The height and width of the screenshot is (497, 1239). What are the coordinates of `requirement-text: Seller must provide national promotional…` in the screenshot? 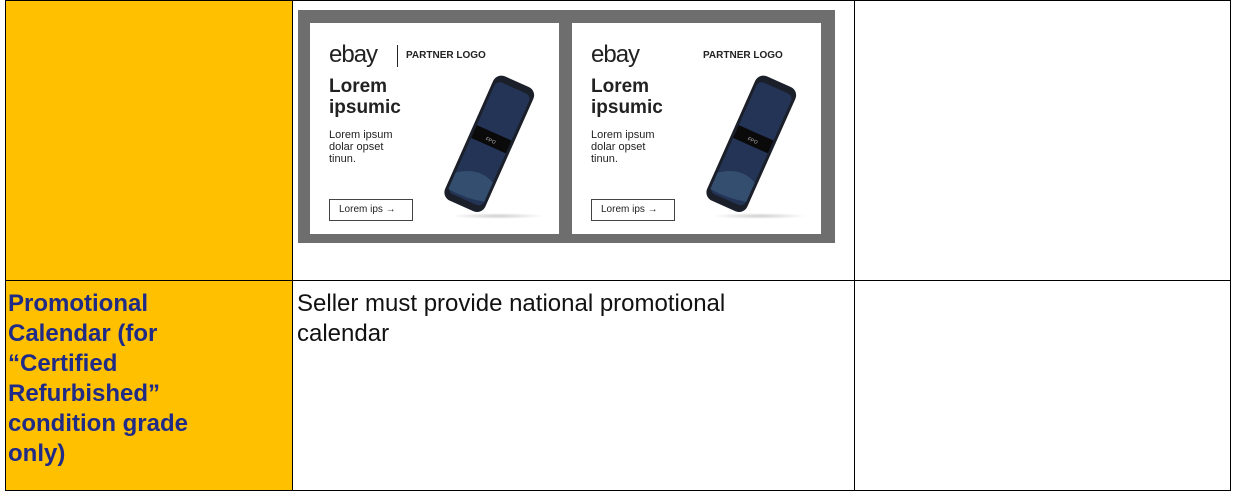 It's located at (511, 318).